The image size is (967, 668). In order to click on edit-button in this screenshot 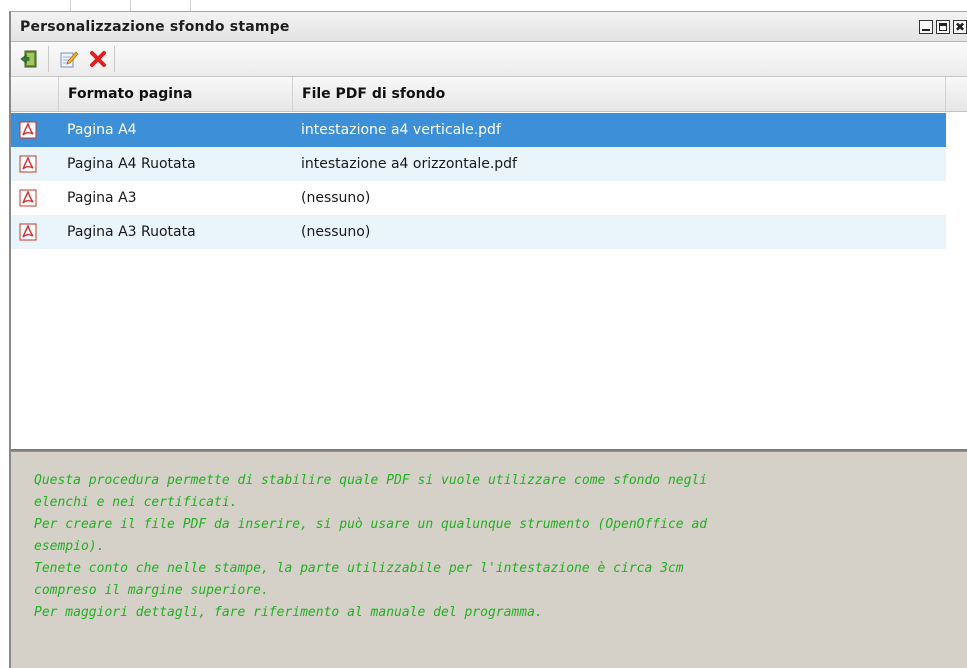, I will do `click(69, 59)`.